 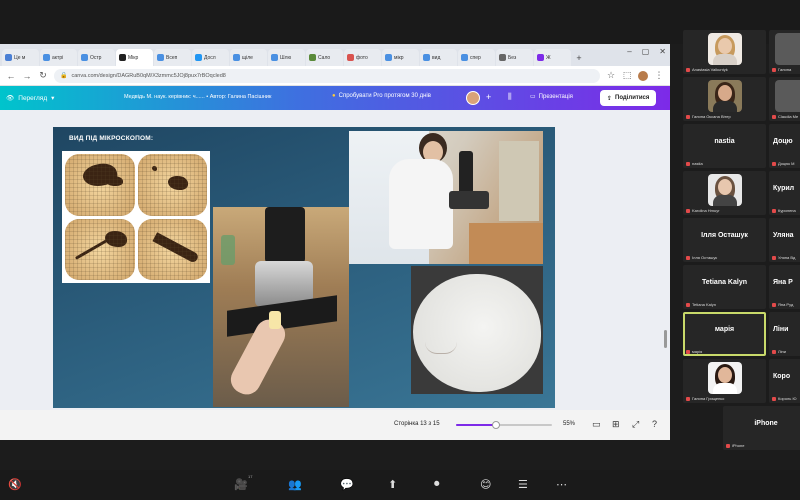 What do you see at coordinates (295, 484) in the screenshot?
I see `participants-icon: 👥` at bounding box center [295, 484].